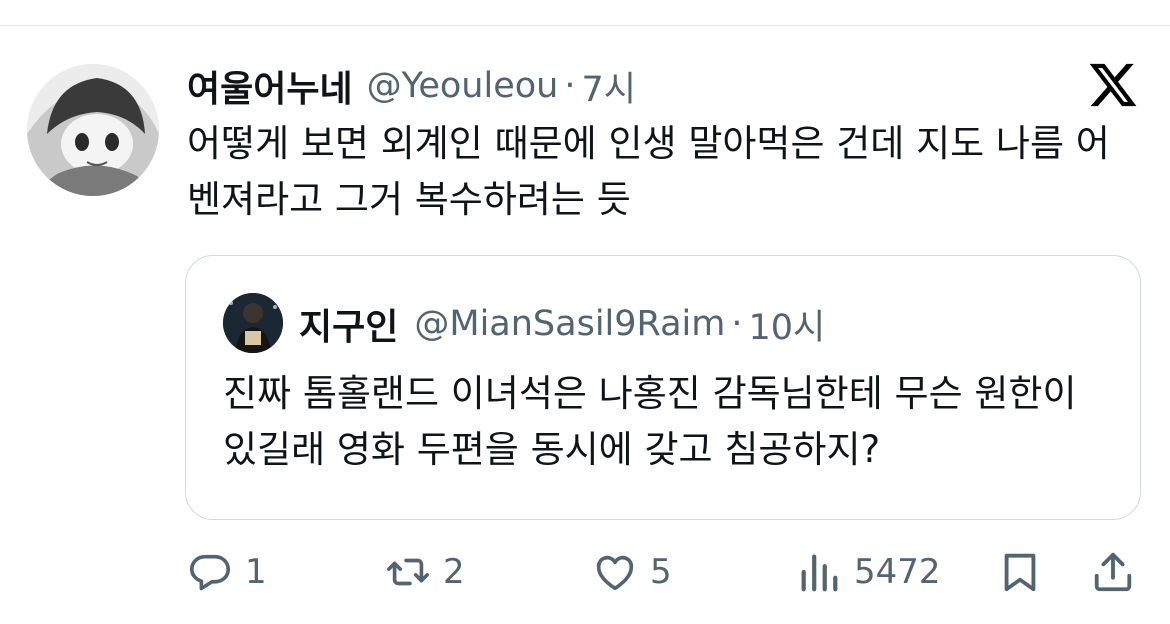 Image resolution: width=1170 pixels, height=624 pixels. What do you see at coordinates (348, 324) in the screenshot?
I see `quoted-author-display-name: 지구인` at bounding box center [348, 324].